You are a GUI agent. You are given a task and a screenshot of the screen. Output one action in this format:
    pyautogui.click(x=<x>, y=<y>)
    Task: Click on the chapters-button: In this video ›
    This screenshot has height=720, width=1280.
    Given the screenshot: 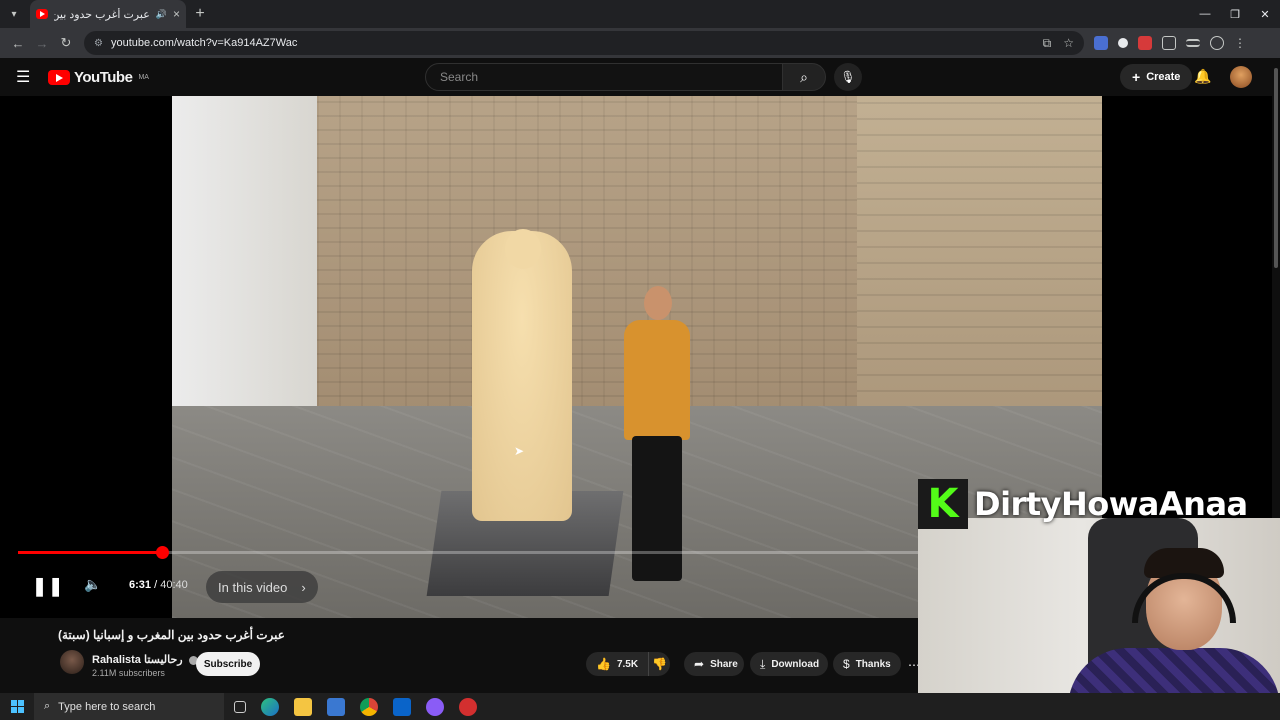 What is the action you would take?
    pyautogui.click(x=262, y=587)
    